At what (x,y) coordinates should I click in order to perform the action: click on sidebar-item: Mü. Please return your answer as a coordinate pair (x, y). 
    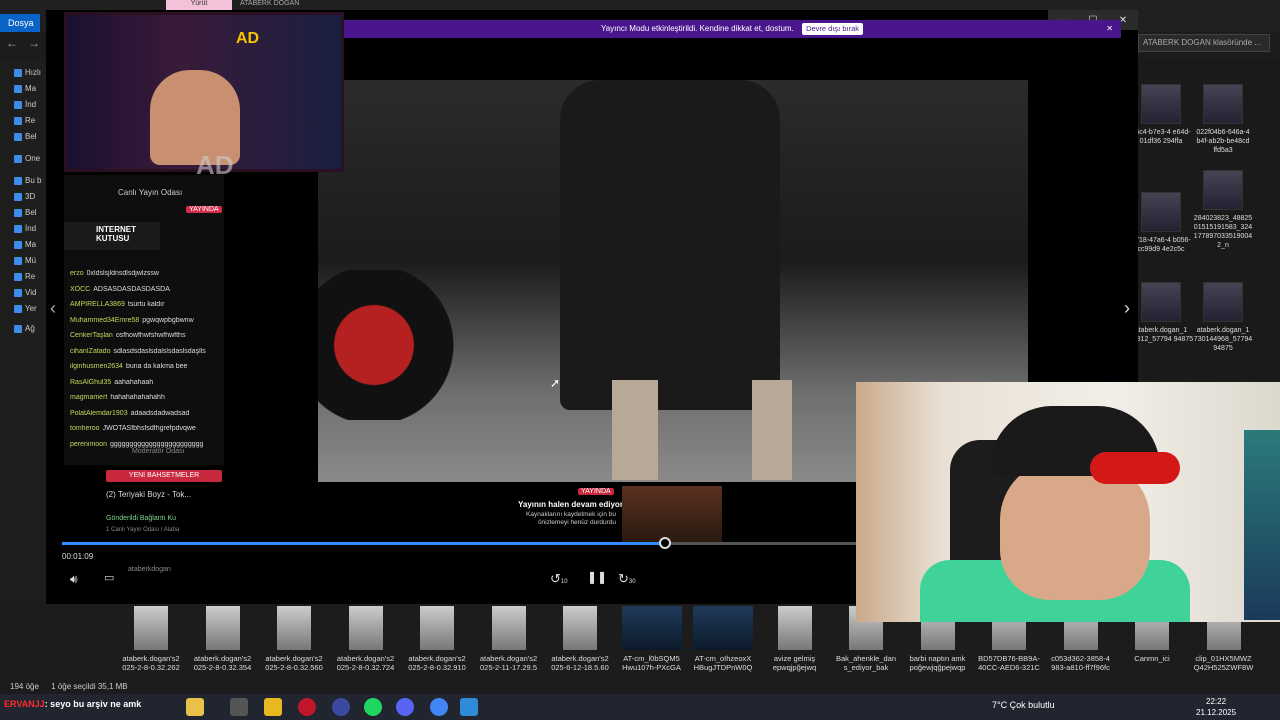
    Looking at the image, I should click on (30, 260).